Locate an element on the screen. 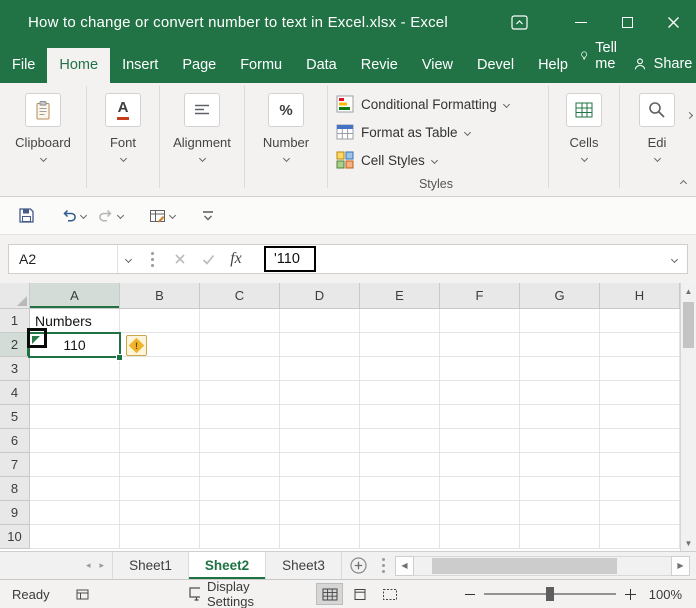 The height and width of the screenshot is (608, 696). column-header-A: A is located at coordinates (75, 296).